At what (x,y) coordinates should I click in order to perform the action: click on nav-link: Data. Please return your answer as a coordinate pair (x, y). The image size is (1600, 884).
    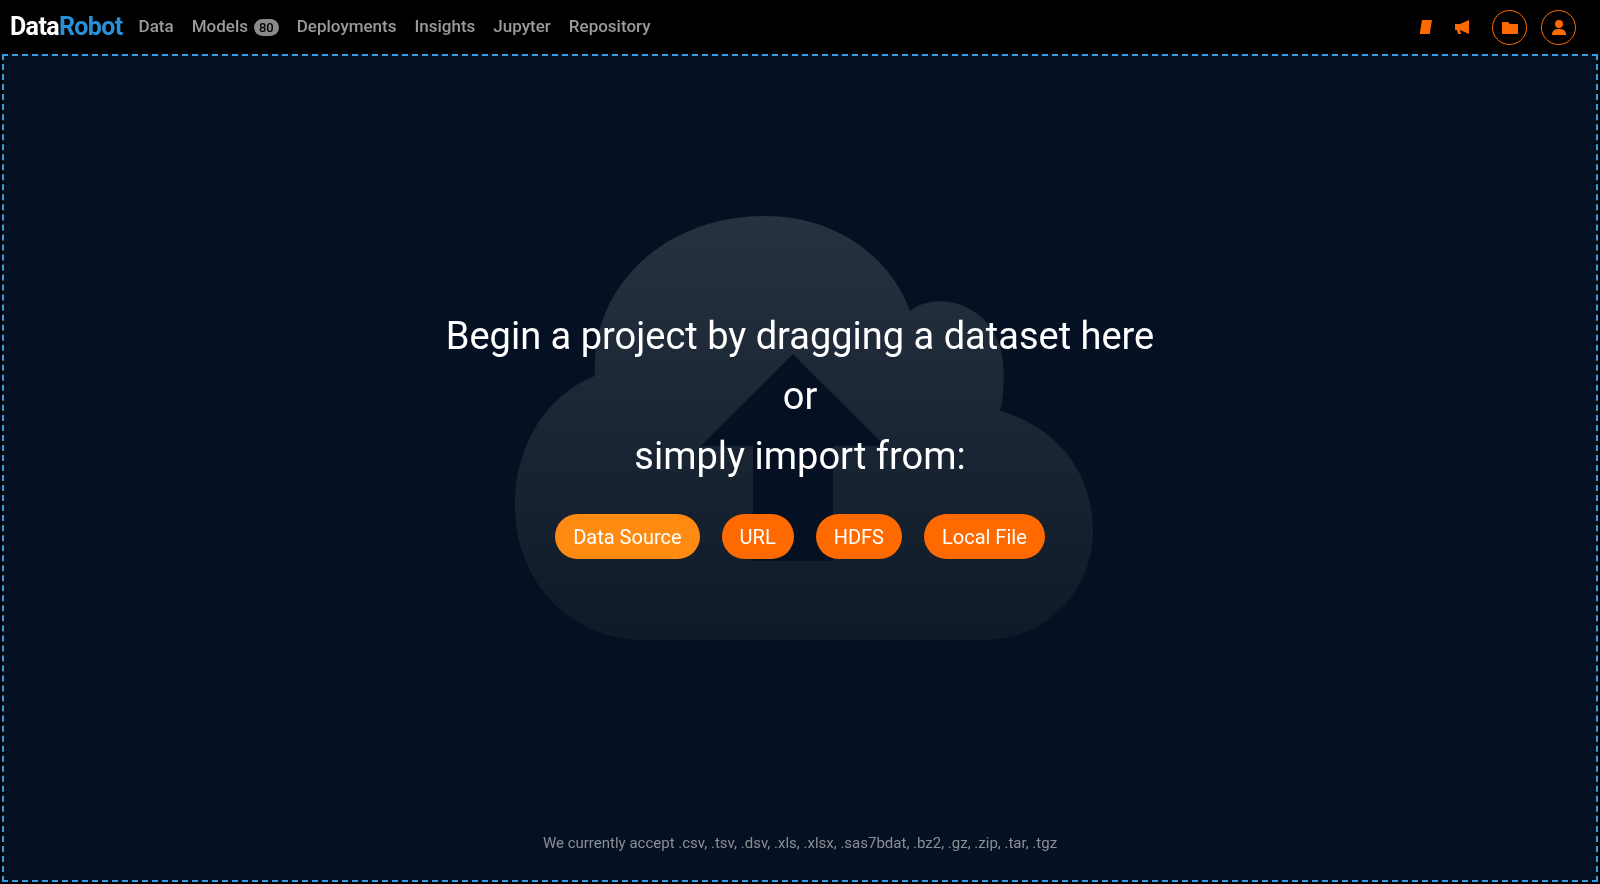
    Looking at the image, I should click on (156, 27).